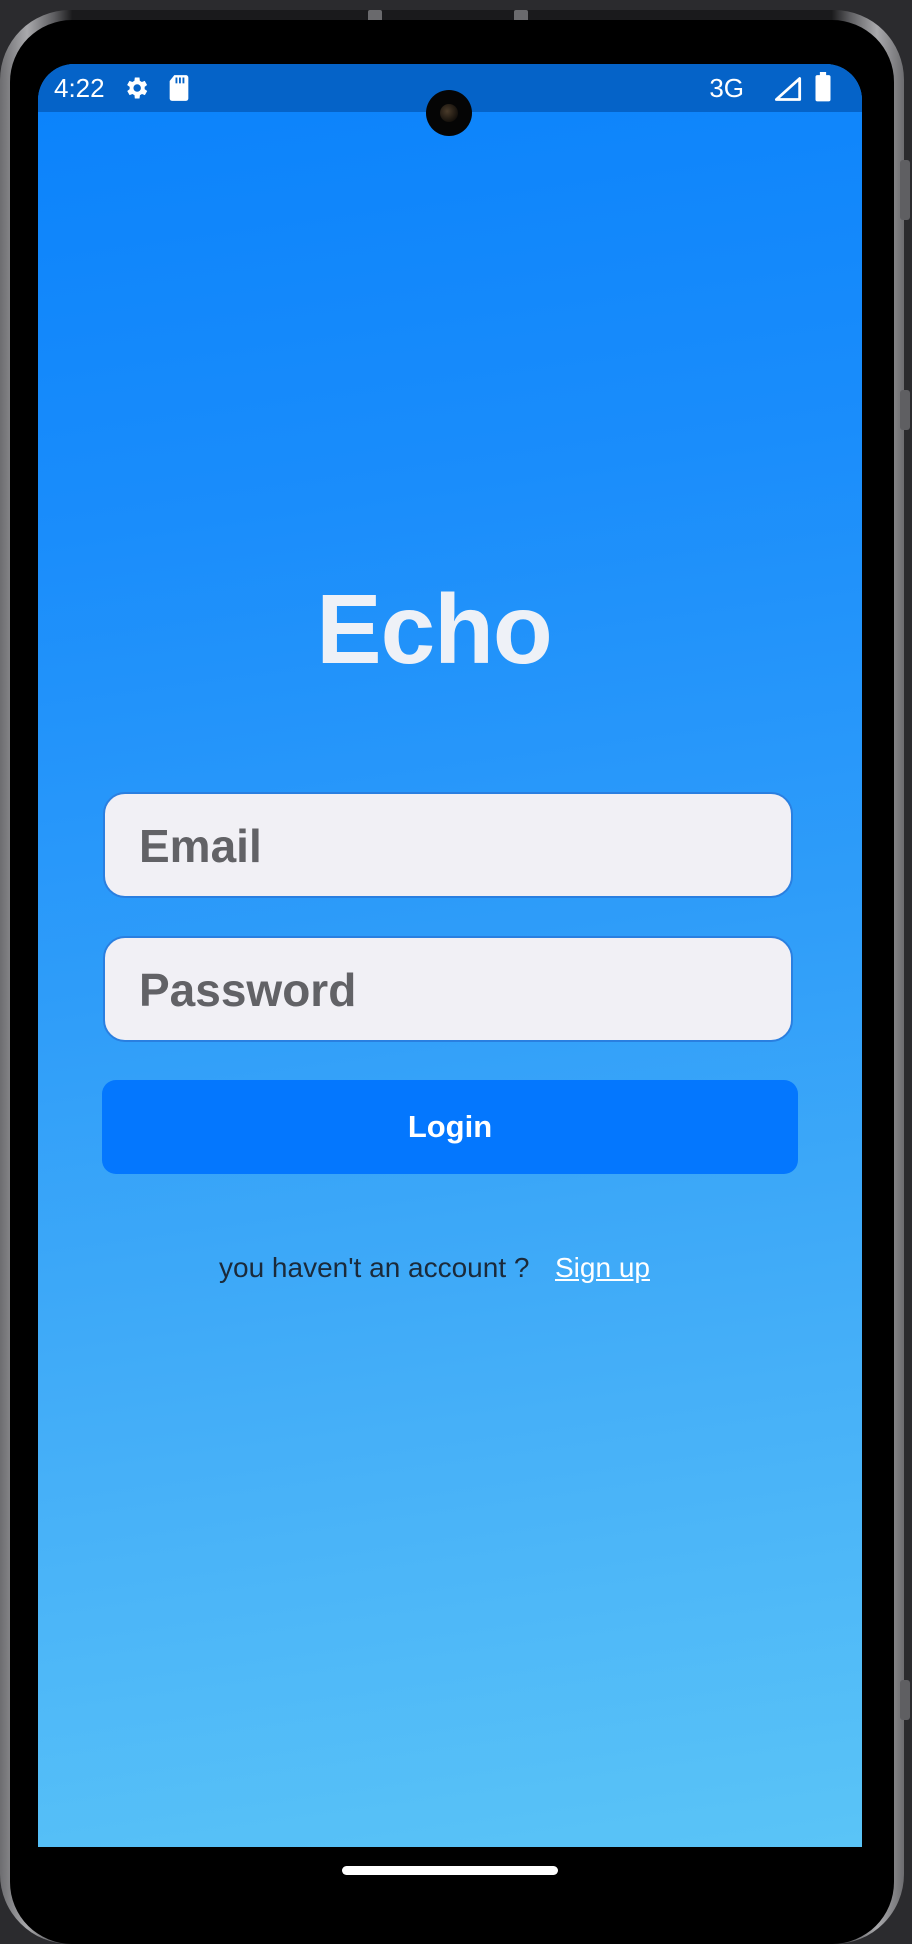  What do you see at coordinates (726, 88) in the screenshot?
I see `network-type: 3G` at bounding box center [726, 88].